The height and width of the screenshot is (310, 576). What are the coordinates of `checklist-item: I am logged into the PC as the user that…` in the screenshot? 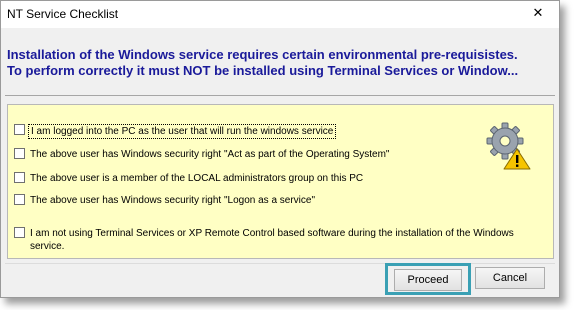 It's located at (175, 131).